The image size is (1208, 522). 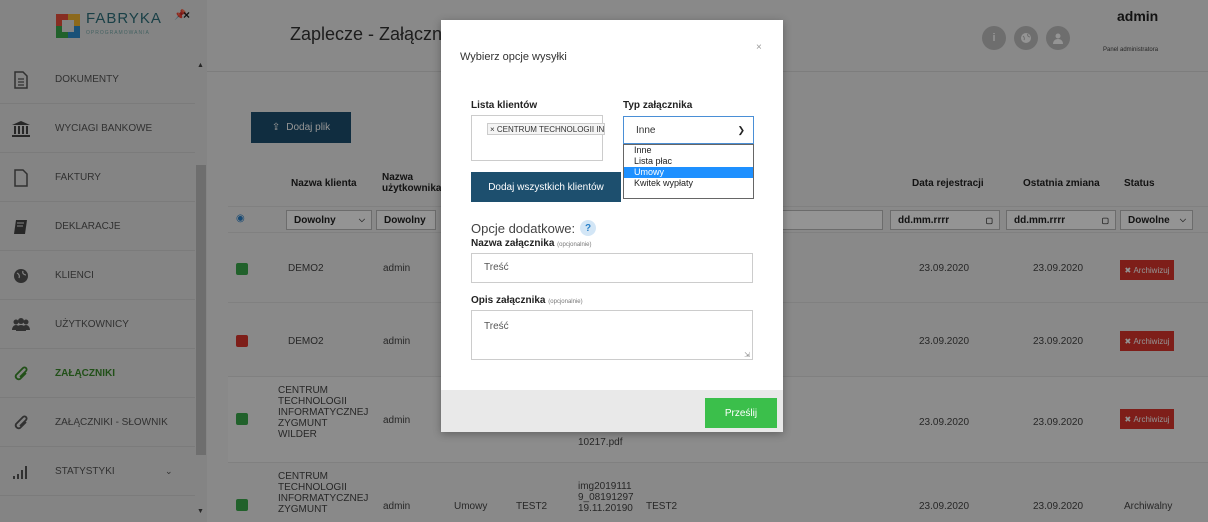 I want to click on modal-title: Wybierz opcje wysyłki, so click(x=513, y=57).